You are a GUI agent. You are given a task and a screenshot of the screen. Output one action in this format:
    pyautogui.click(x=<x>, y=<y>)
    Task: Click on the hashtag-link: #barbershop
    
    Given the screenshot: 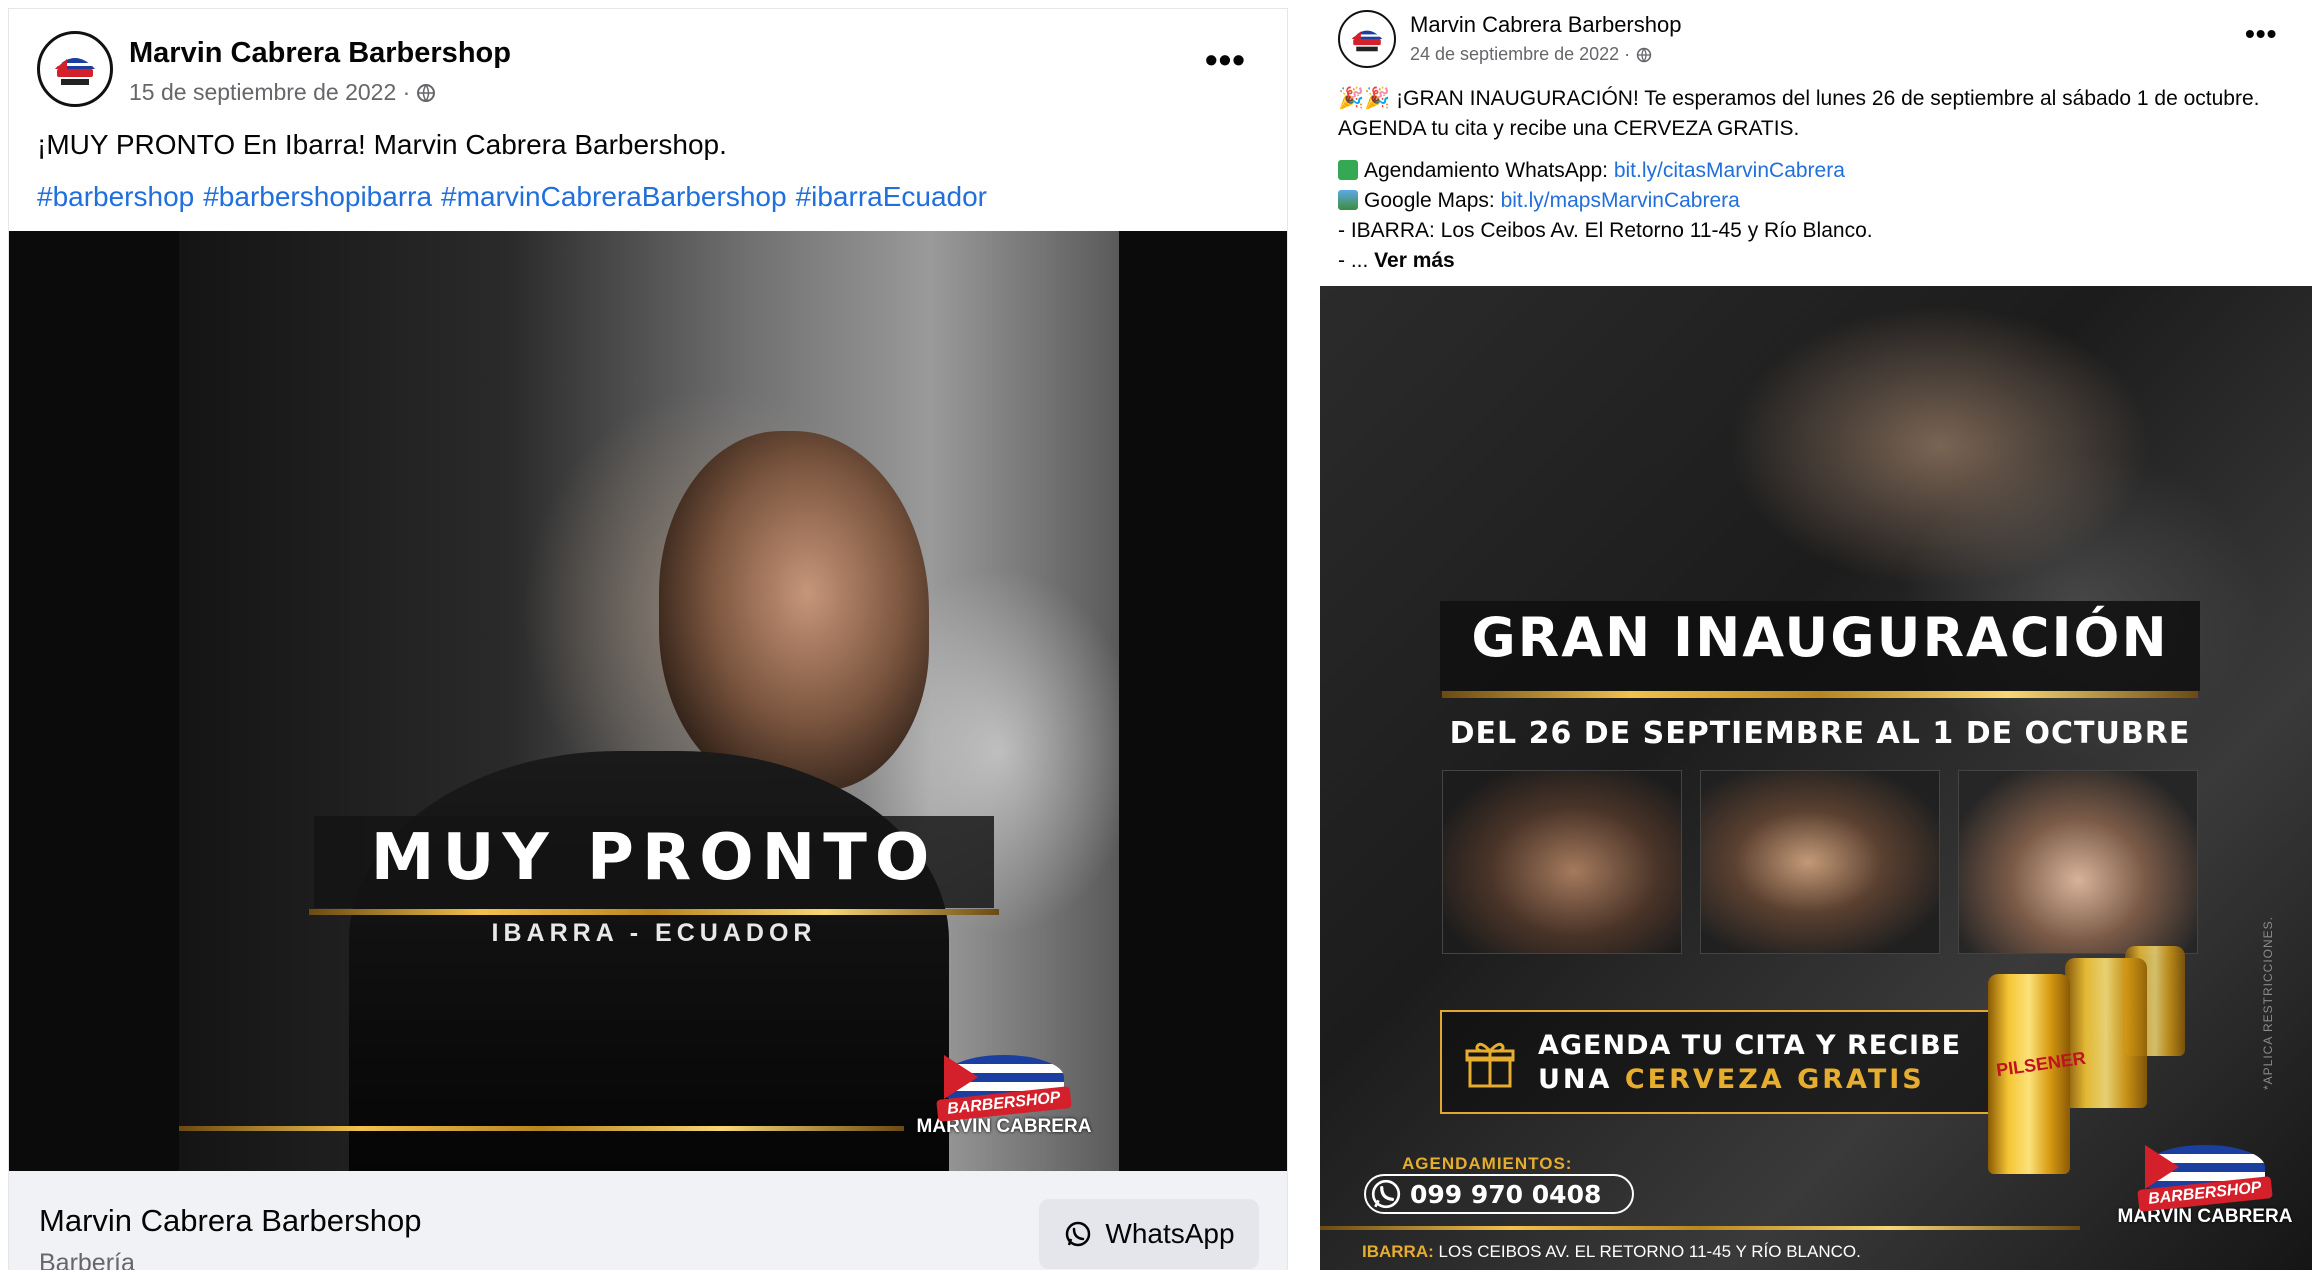 What is the action you would take?
    pyautogui.click(x=115, y=197)
    